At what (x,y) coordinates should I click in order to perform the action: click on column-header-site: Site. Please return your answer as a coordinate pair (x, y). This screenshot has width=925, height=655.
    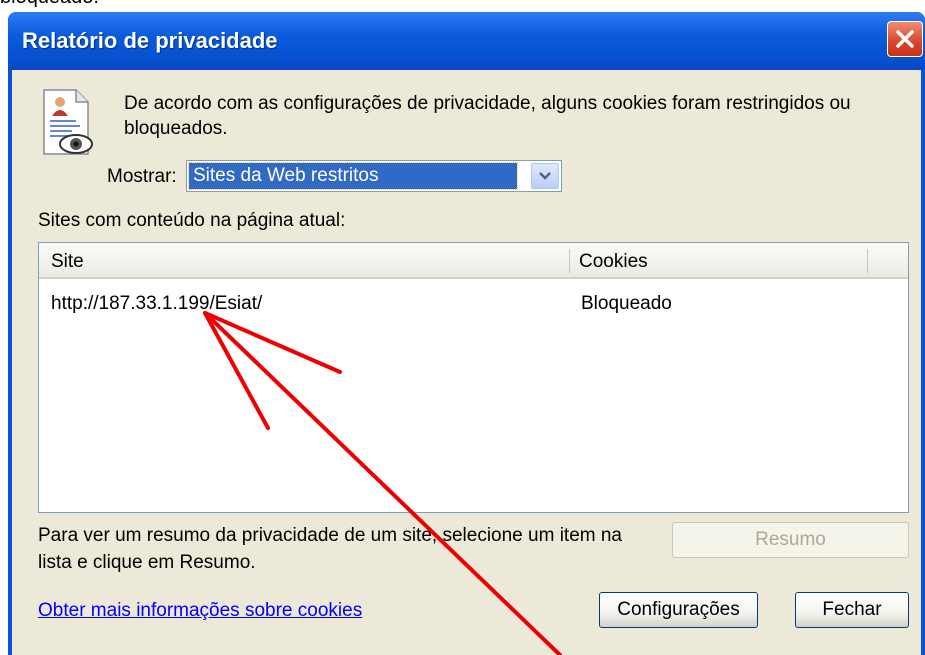
    Looking at the image, I should click on (67, 262).